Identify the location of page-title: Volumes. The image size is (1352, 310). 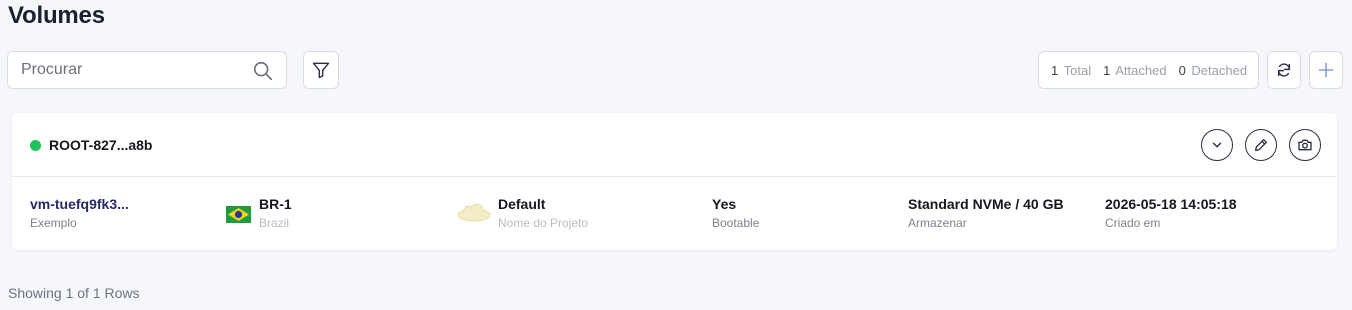
(56, 15).